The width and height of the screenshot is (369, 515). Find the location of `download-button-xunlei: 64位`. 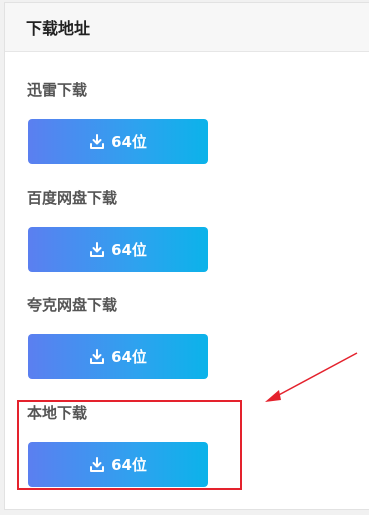

download-button-xunlei: 64位 is located at coordinates (118, 141).